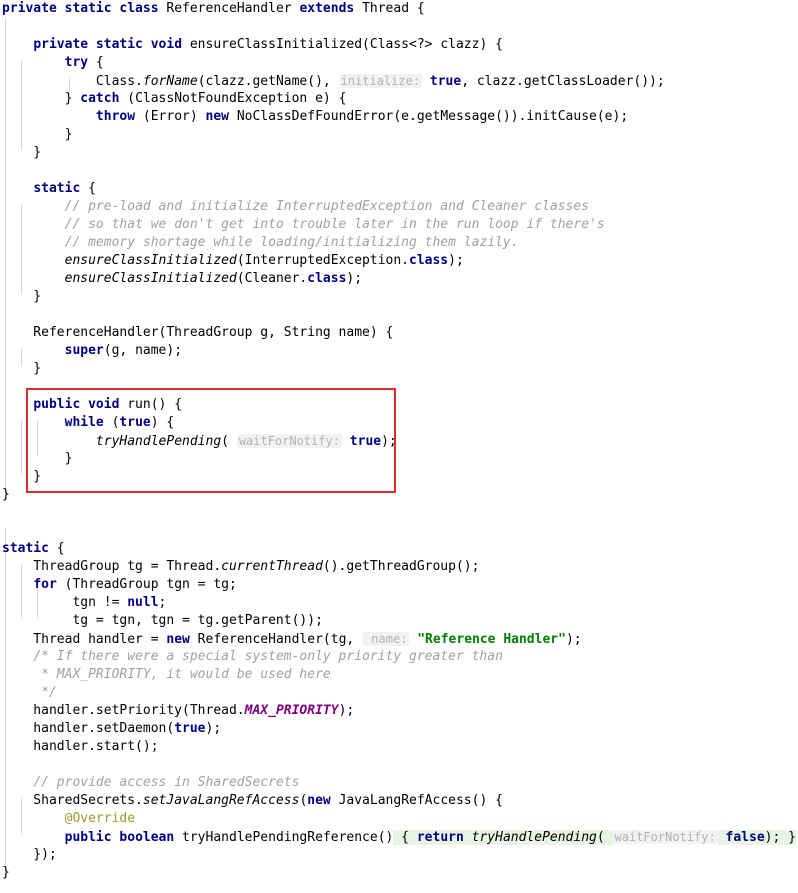 This screenshot has height=893, width=798. I want to click on code-token: ) {, so click(162, 422).